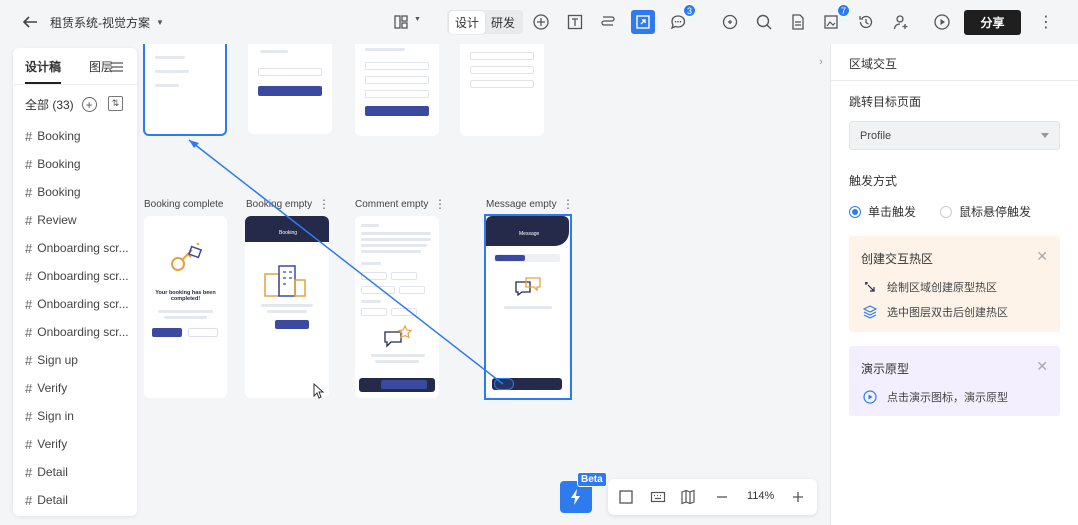 Image resolution: width=1078 pixels, height=525 pixels. I want to click on prototype-link-arrow, so click(346, 262).